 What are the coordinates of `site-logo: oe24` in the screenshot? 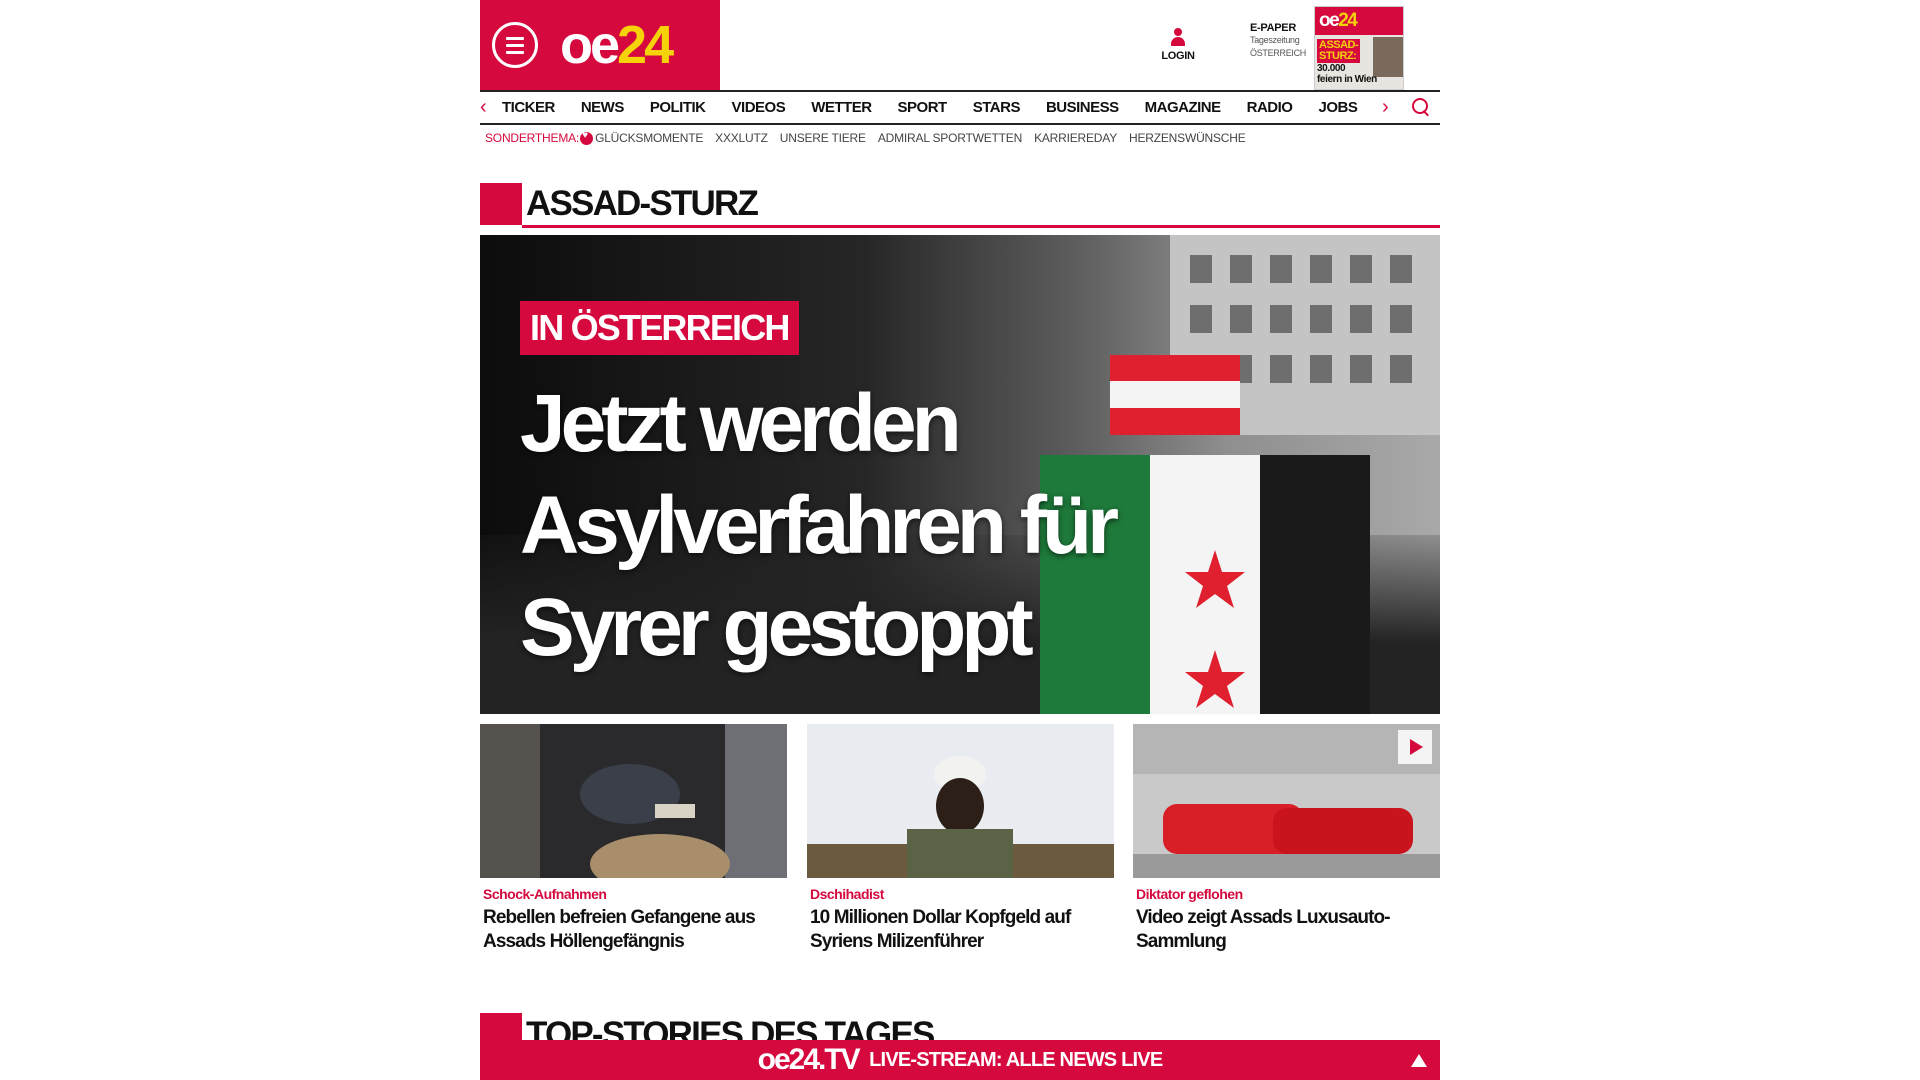 It's located at (617, 45).